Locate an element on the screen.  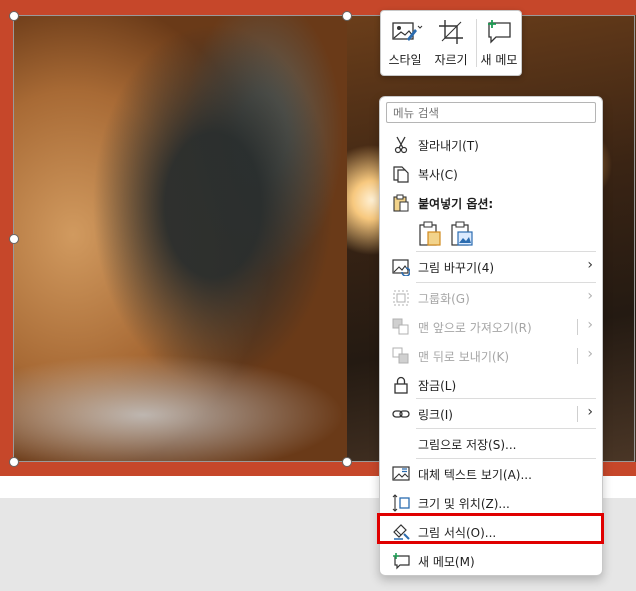
crop-label: 자르기 is located at coordinates (451, 60).